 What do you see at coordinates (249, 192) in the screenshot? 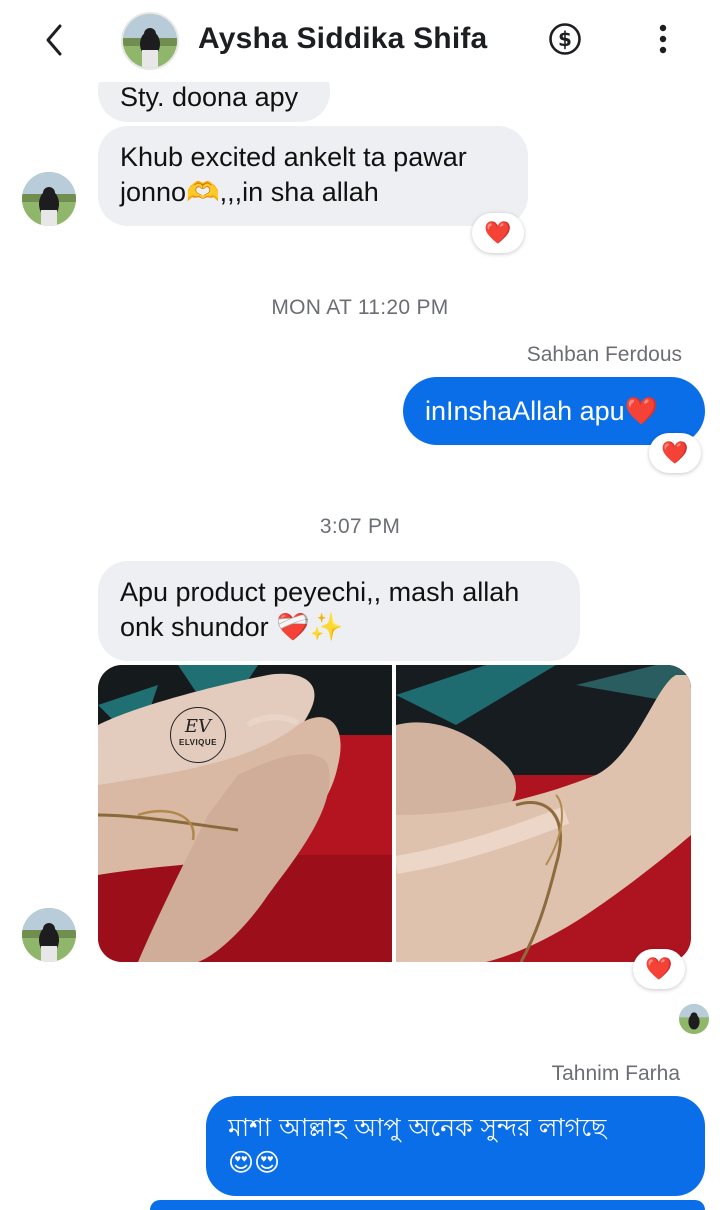
I see `message-line: jonno🫶,,,in sha allah` at bounding box center [249, 192].